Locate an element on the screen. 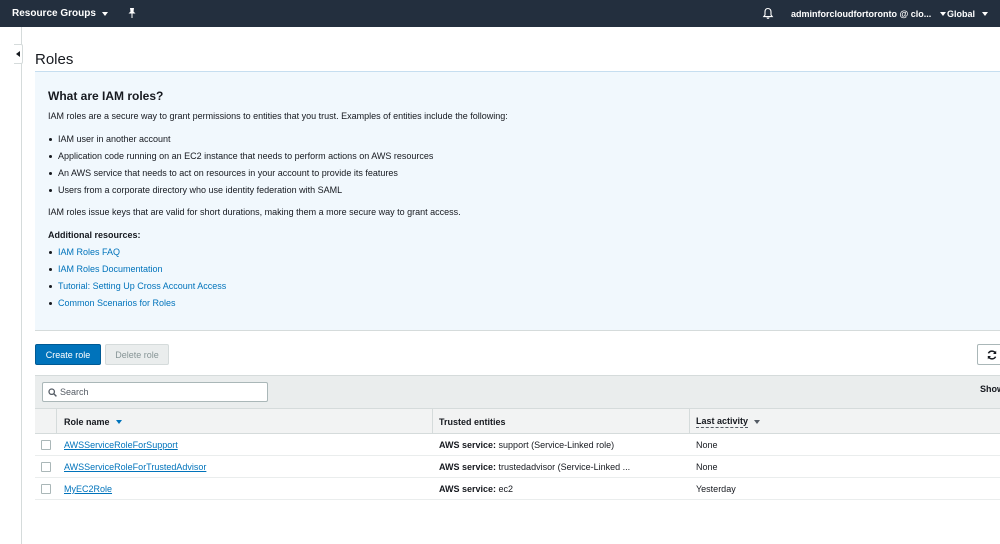 This screenshot has height=544, width=1000. sidebar-divider is located at coordinates (21, 285).